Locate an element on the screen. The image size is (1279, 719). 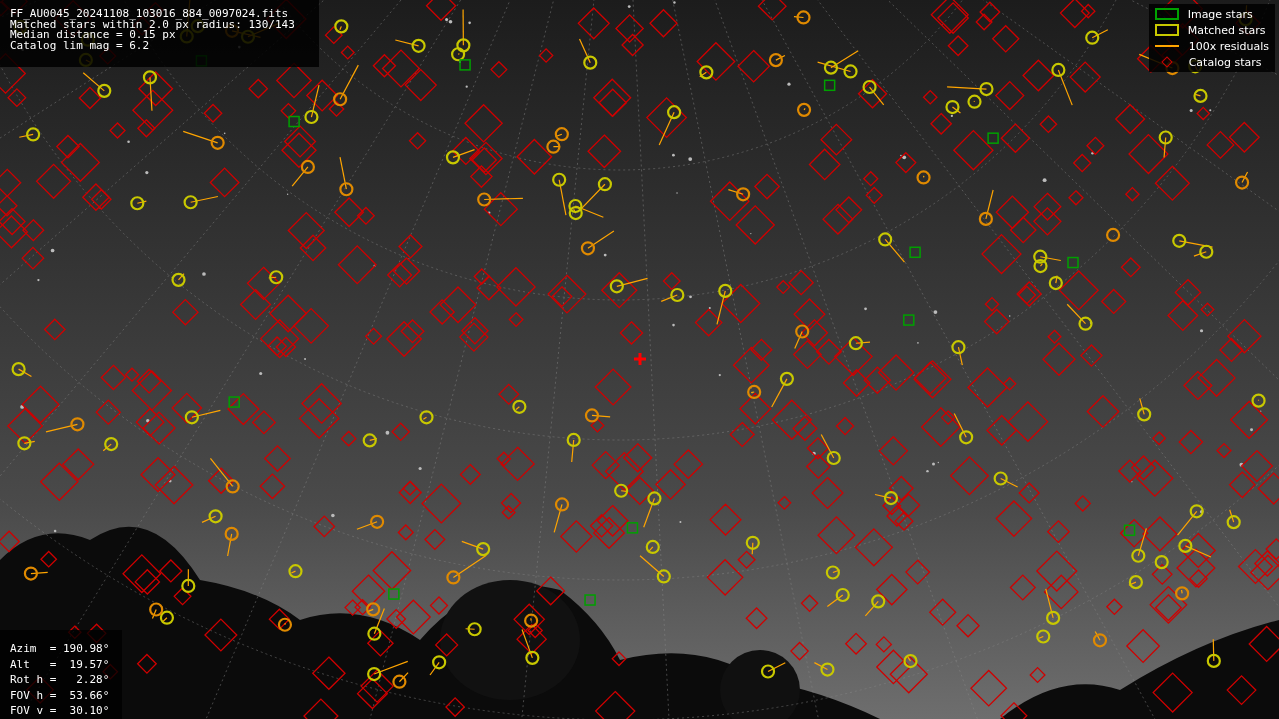
readout-text: Azim = 190.98° is located at coordinates (60, 649).